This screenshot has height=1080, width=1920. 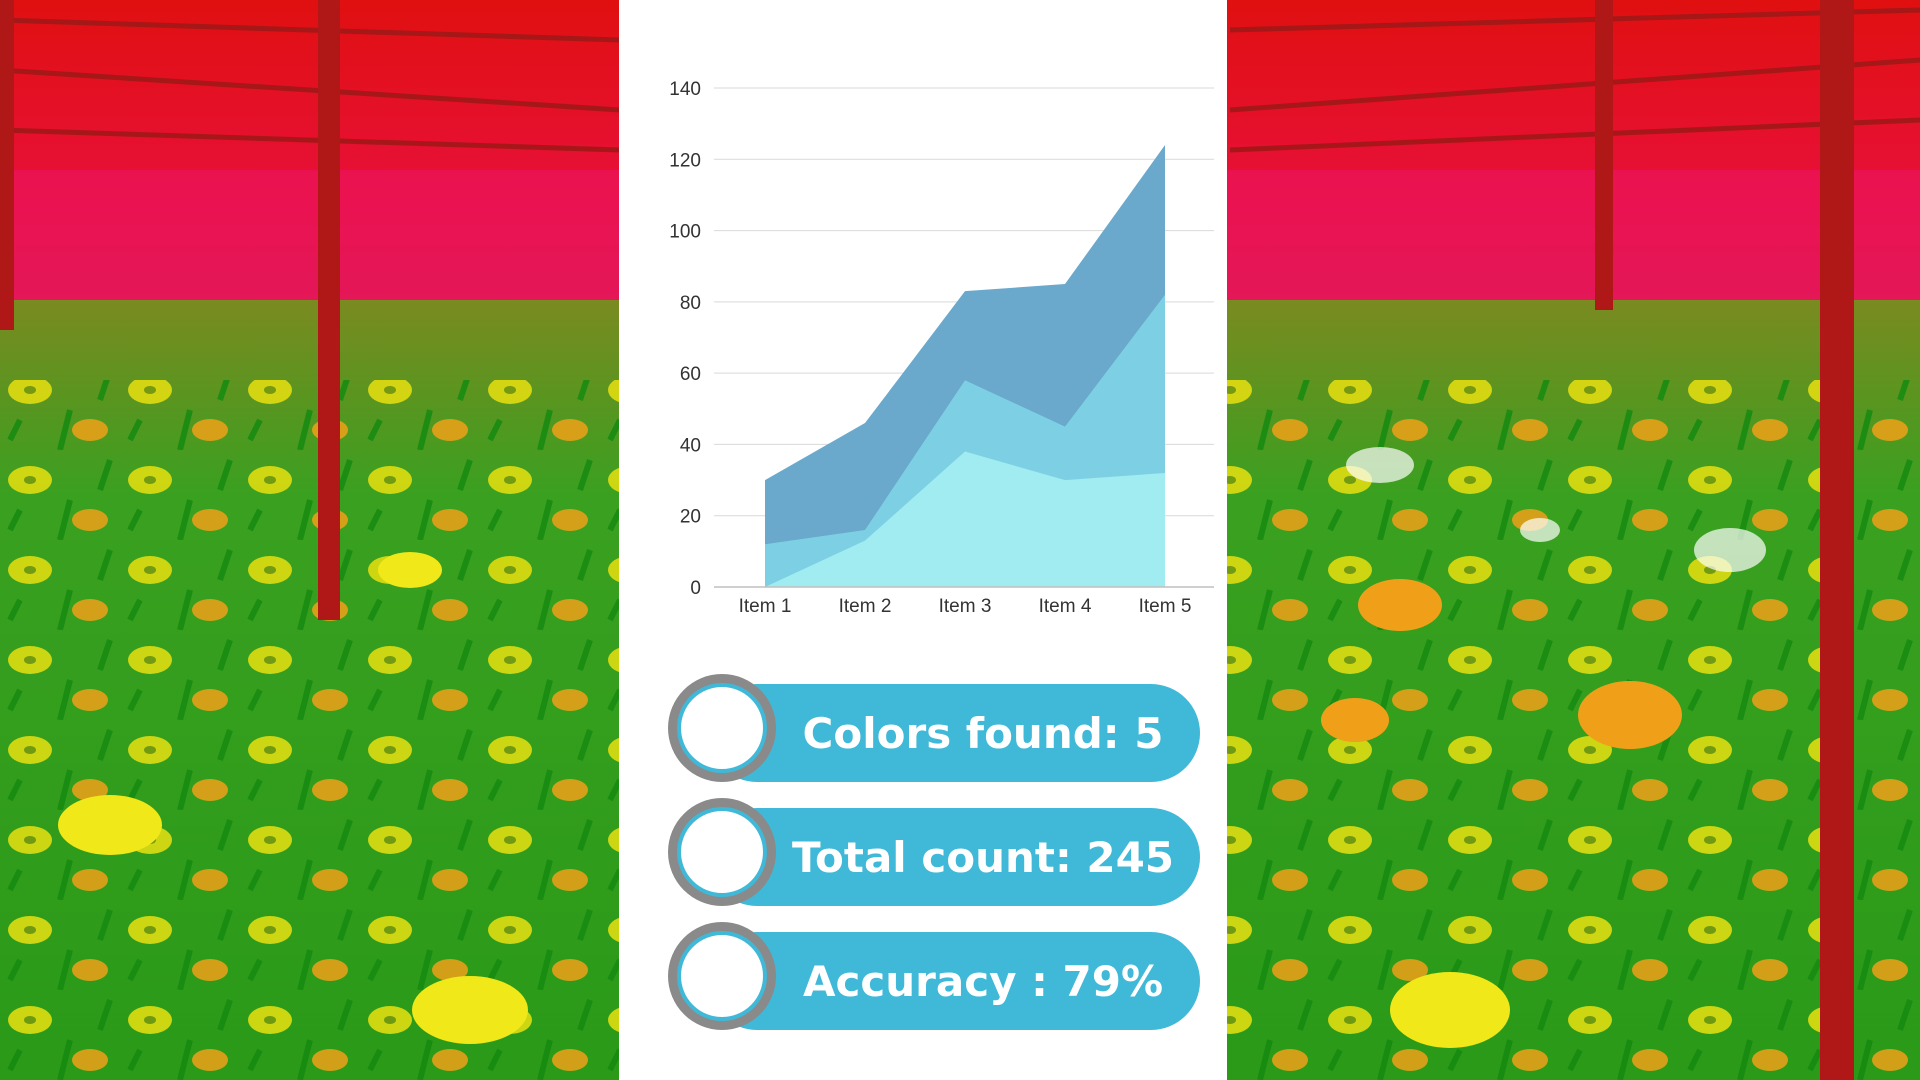 I want to click on stat-total-count-label: Total count: 245, so click(x=983, y=857).